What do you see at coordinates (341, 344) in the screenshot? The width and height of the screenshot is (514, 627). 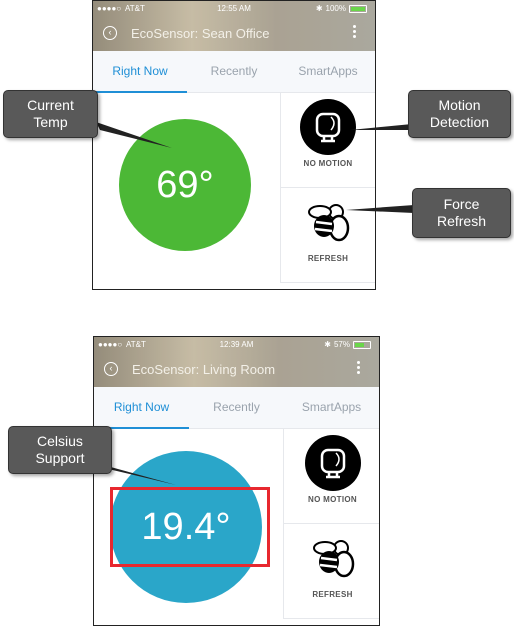 I see `battery-percent: 57%` at bounding box center [341, 344].